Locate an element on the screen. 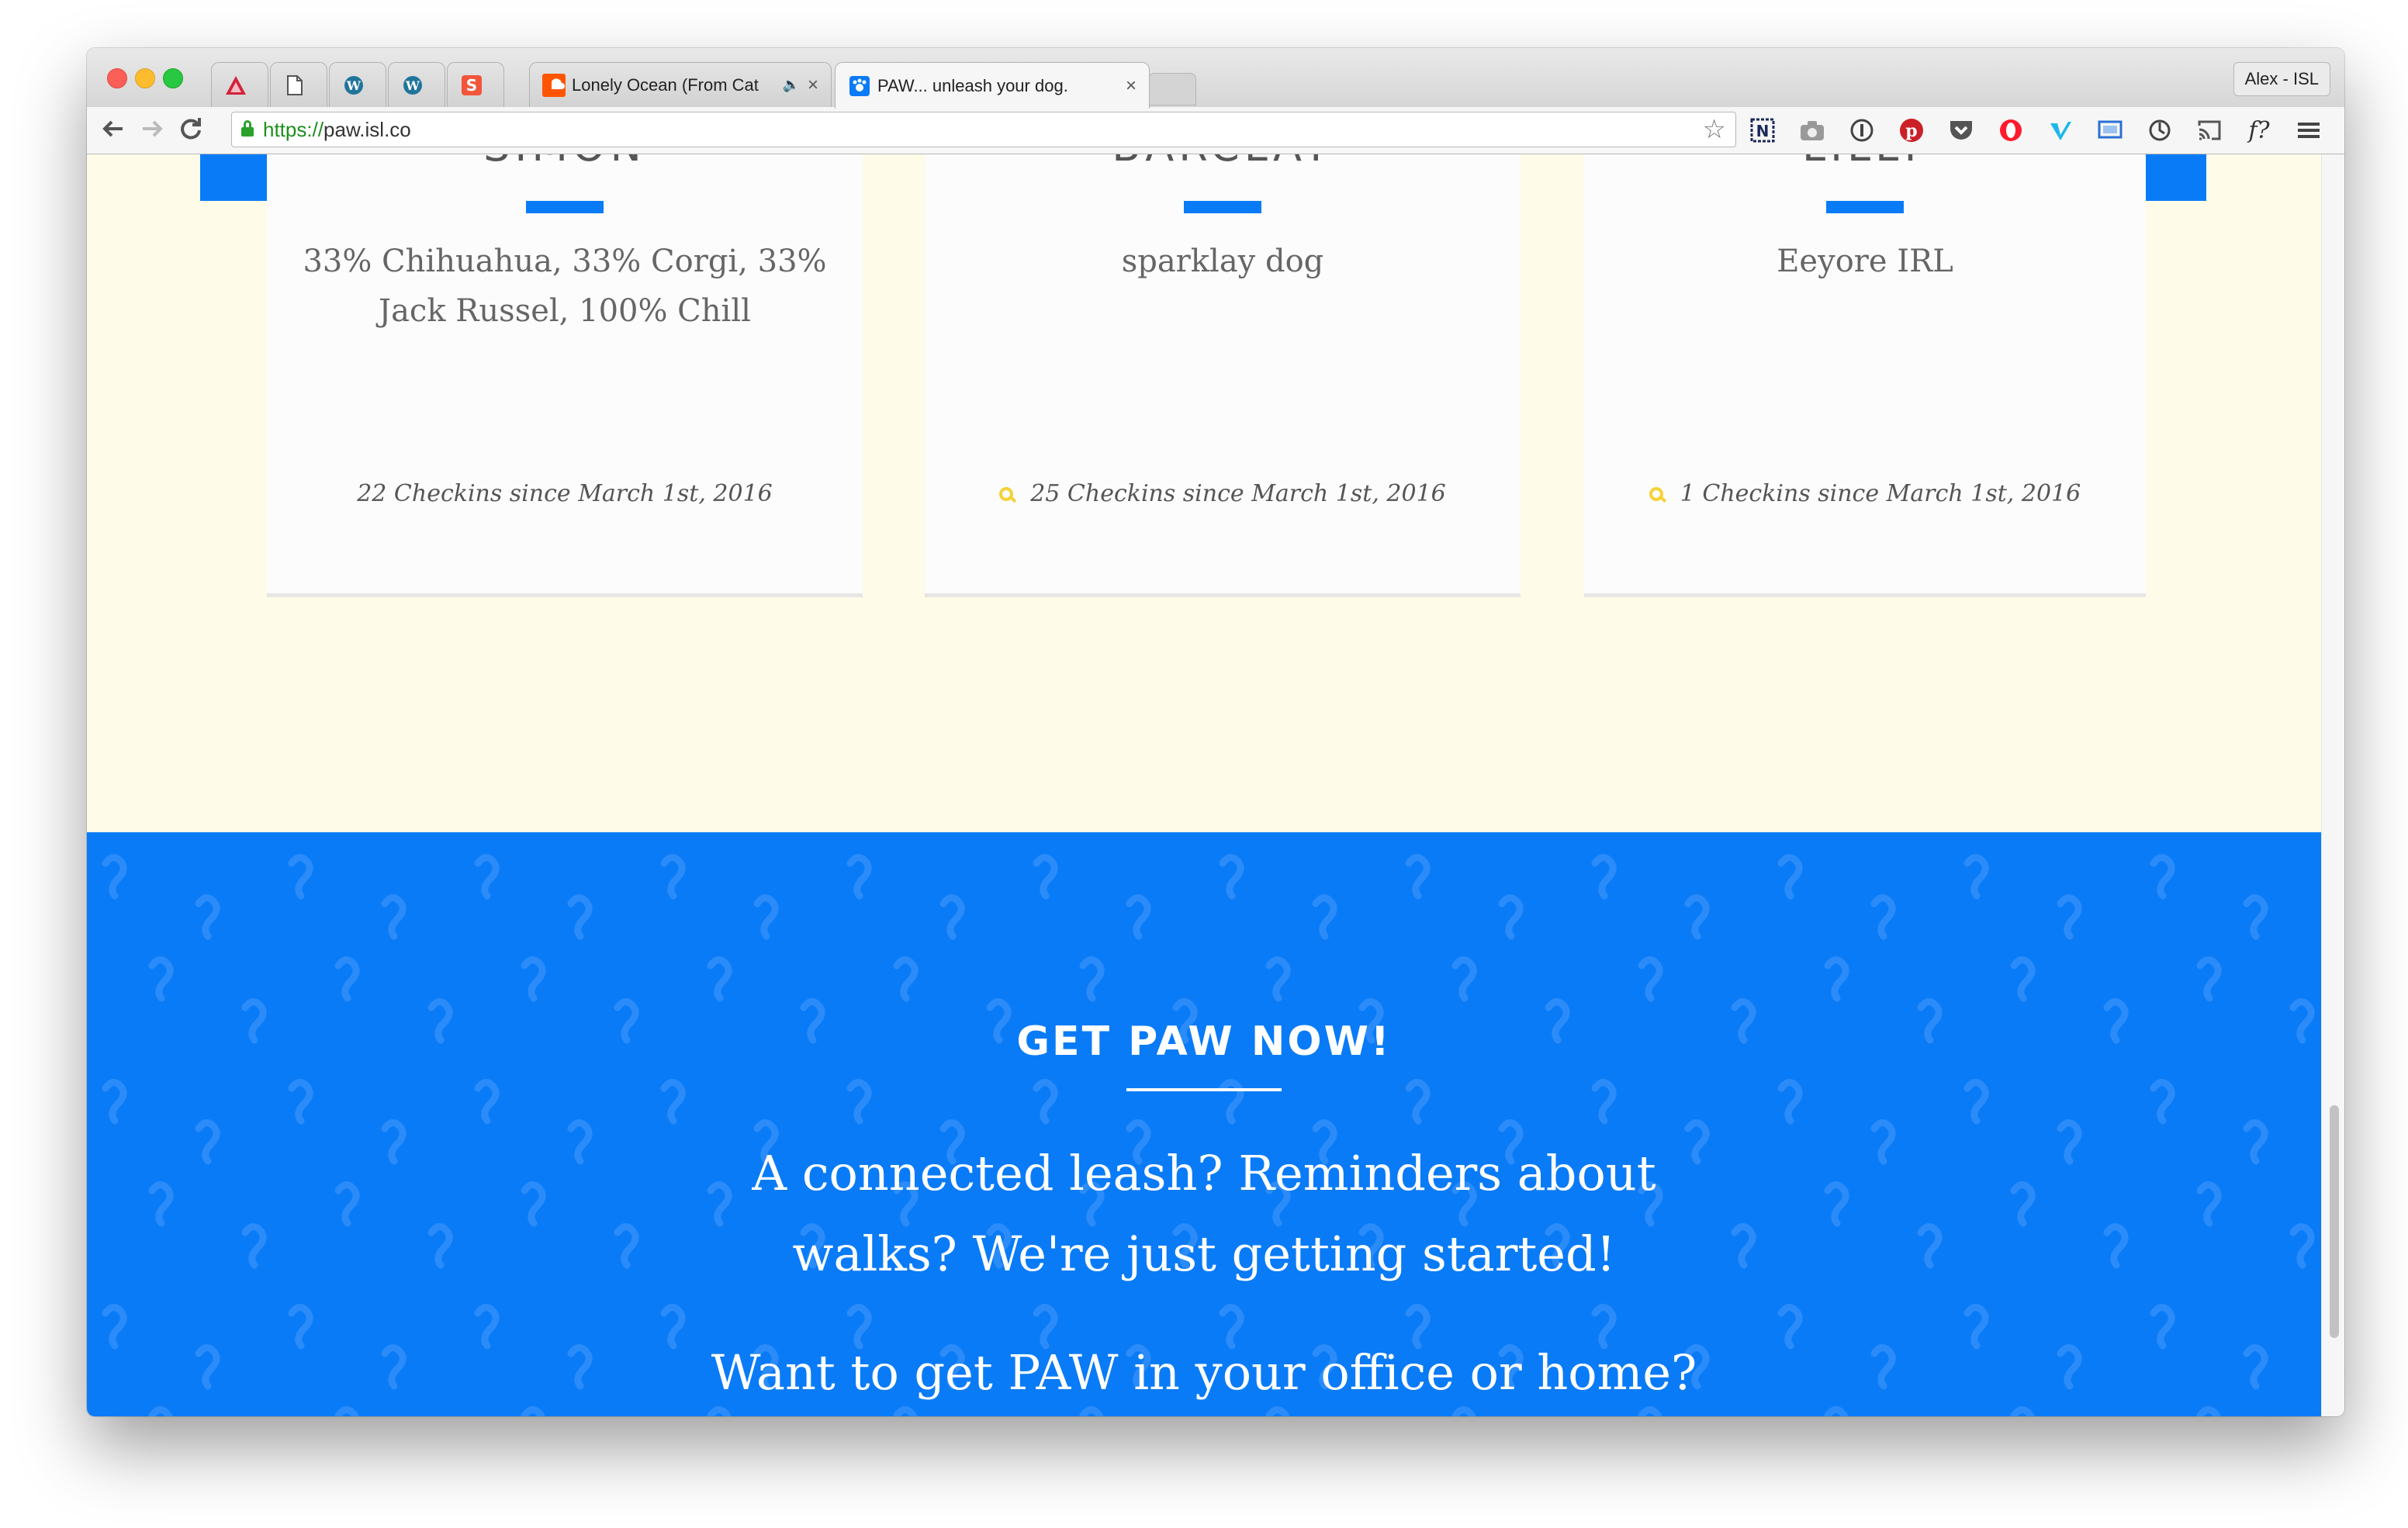 The width and height of the screenshot is (2408, 1528). tab-wordpress-1: W is located at coordinates (357, 84).